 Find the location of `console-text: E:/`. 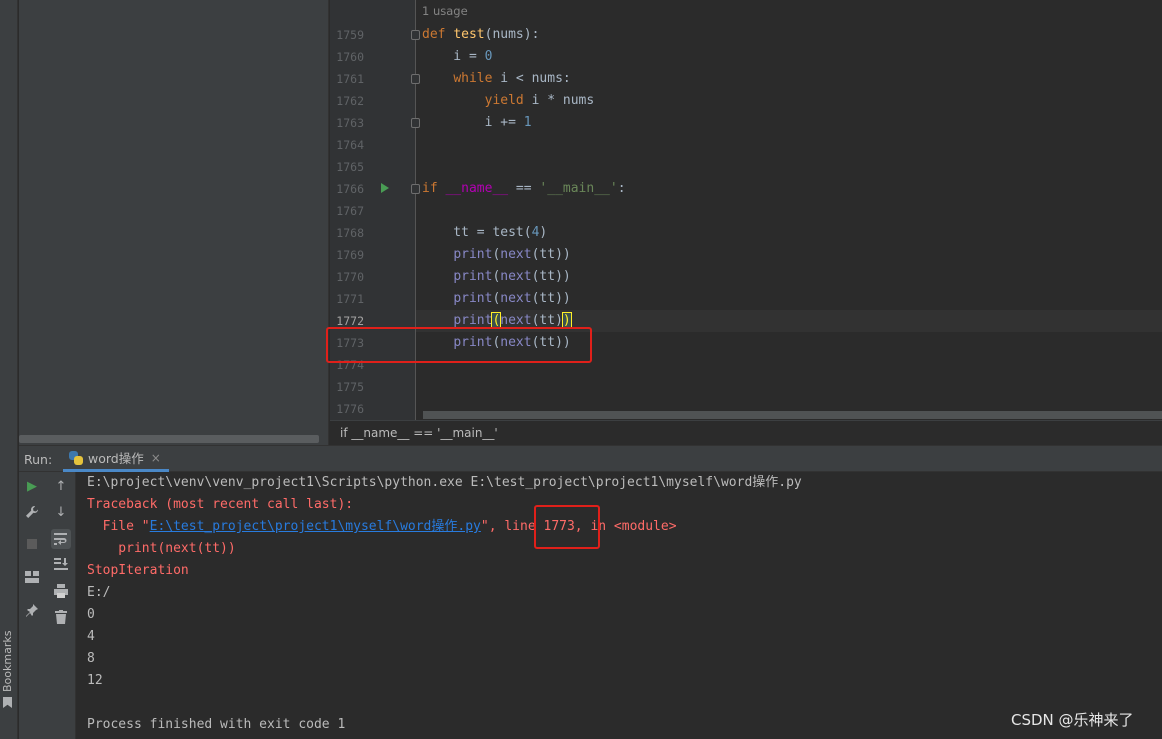

console-text: E:/ is located at coordinates (99, 592).